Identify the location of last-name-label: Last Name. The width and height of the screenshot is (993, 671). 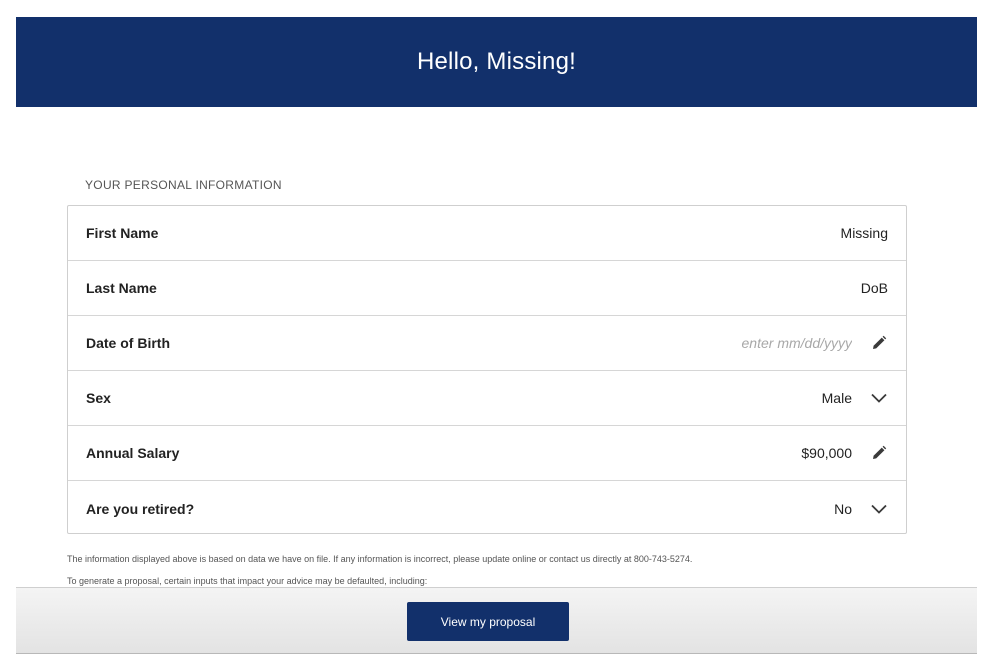
(121, 288).